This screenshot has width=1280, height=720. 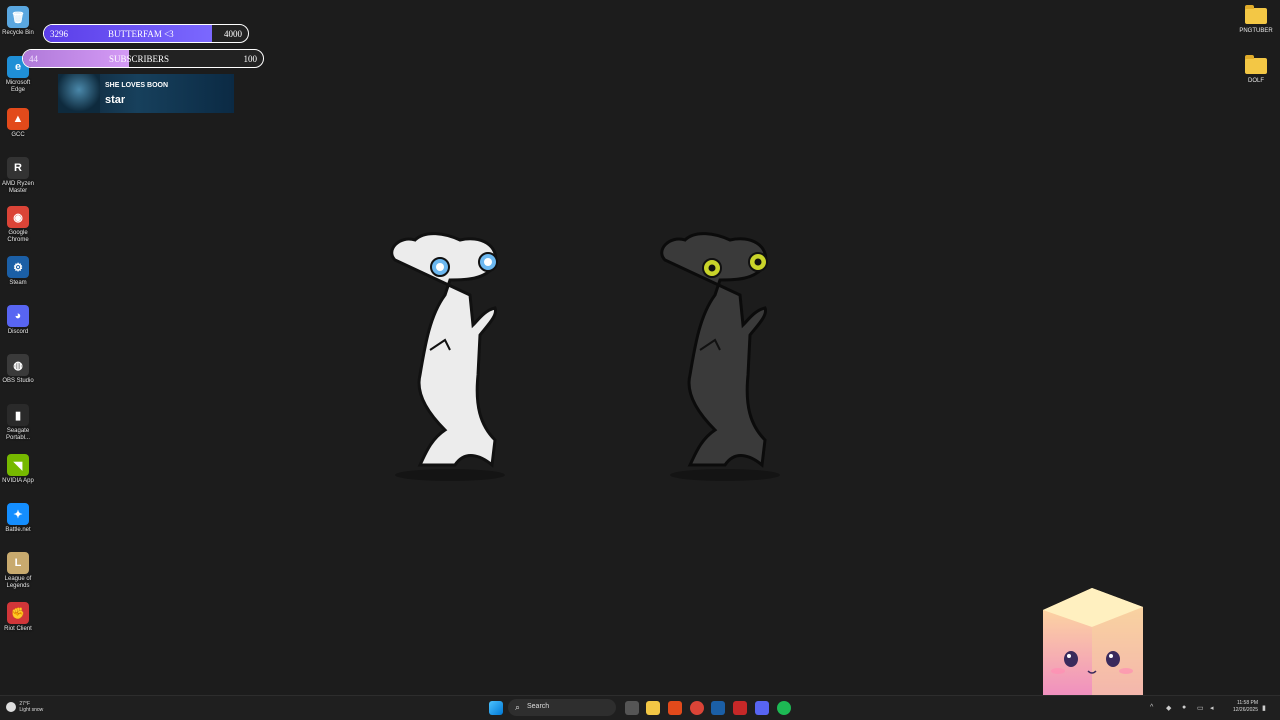 I want to click on desktop-icon-battle-net: ✦ Battle.net, so click(x=18, y=518).